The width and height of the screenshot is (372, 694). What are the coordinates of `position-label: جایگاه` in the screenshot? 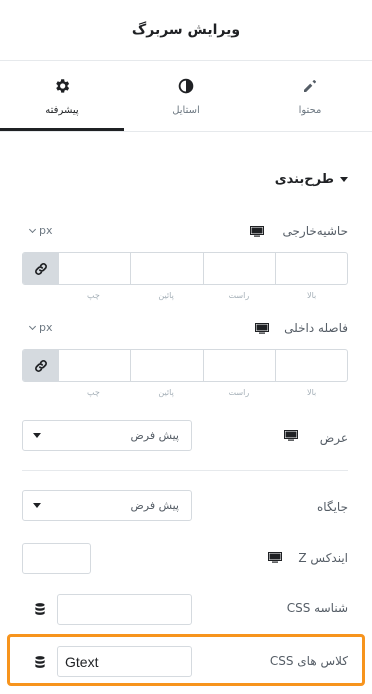 It's located at (332, 507).